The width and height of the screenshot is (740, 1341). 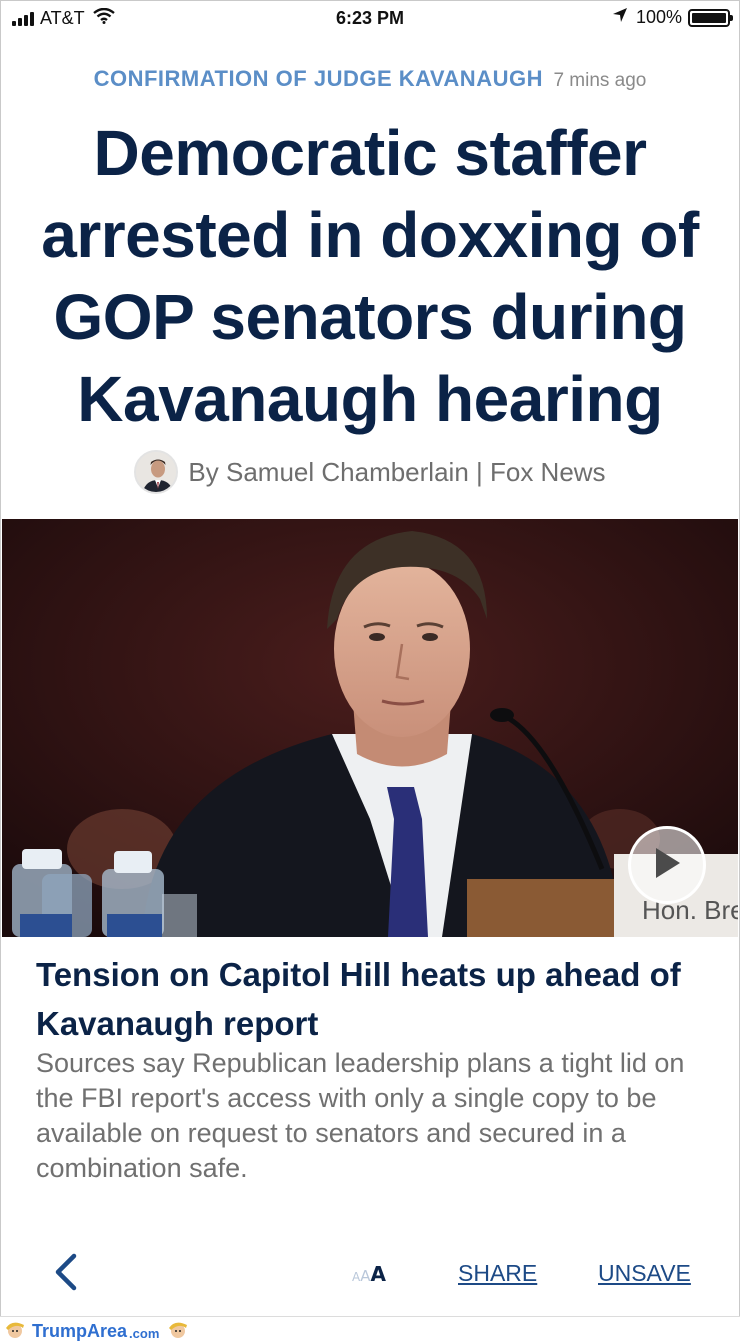 I want to click on brand-name: TrumpArea, so click(x=80, y=1331).